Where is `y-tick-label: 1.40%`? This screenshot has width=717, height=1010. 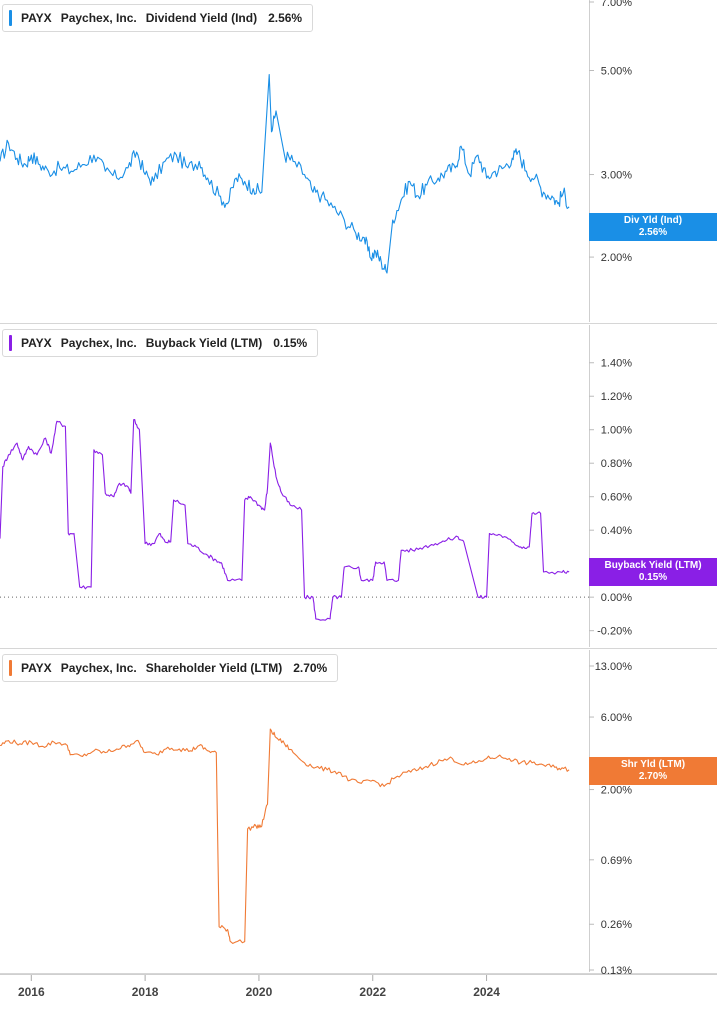 y-tick-label: 1.40% is located at coordinates (616, 364).